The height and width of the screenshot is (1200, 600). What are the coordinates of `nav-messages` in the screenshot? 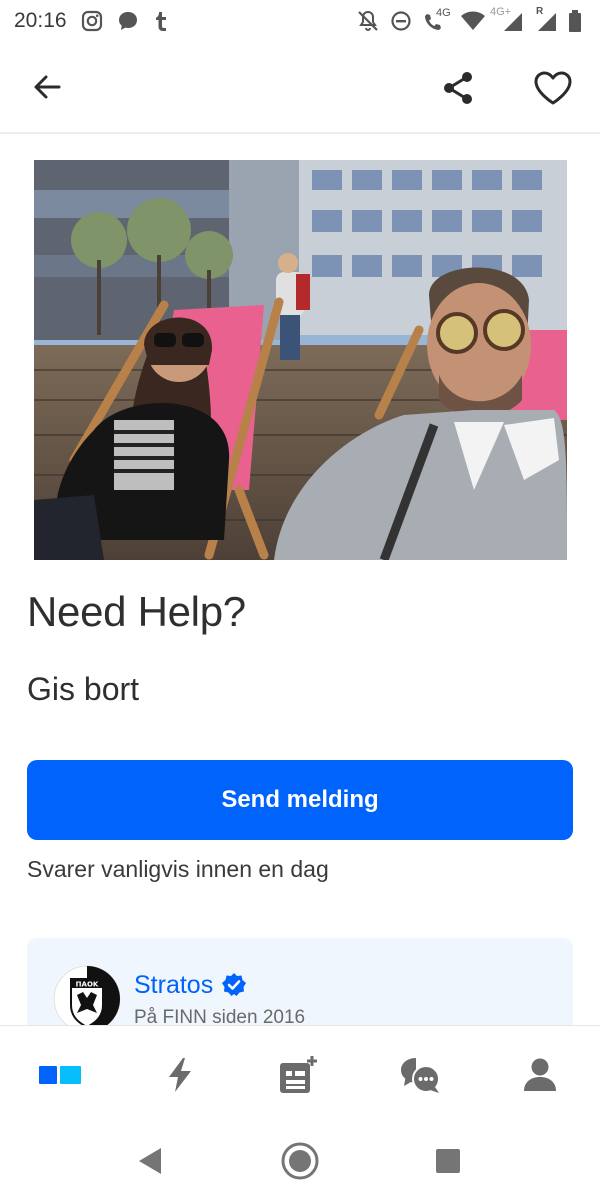 It's located at (420, 1075).